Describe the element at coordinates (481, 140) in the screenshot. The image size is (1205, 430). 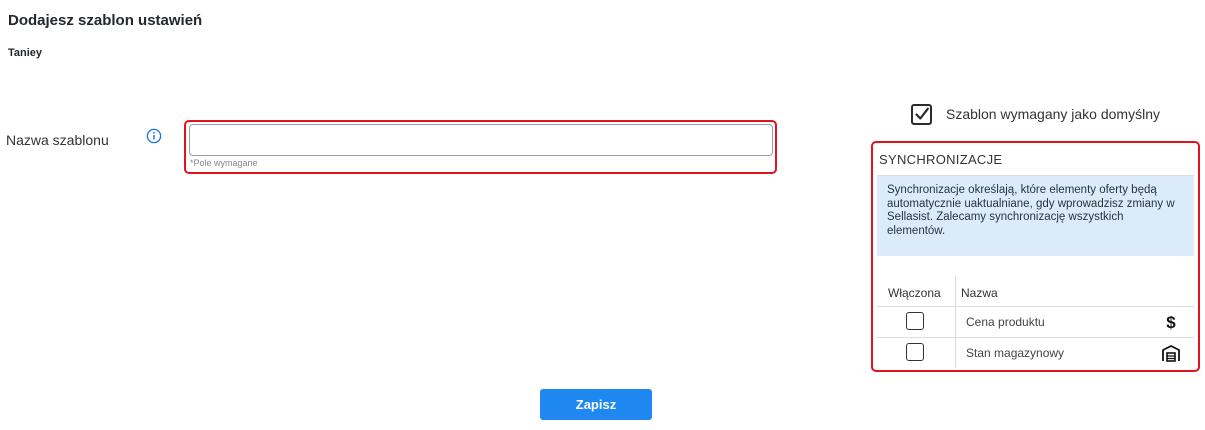
I see `template-name-input` at that location.